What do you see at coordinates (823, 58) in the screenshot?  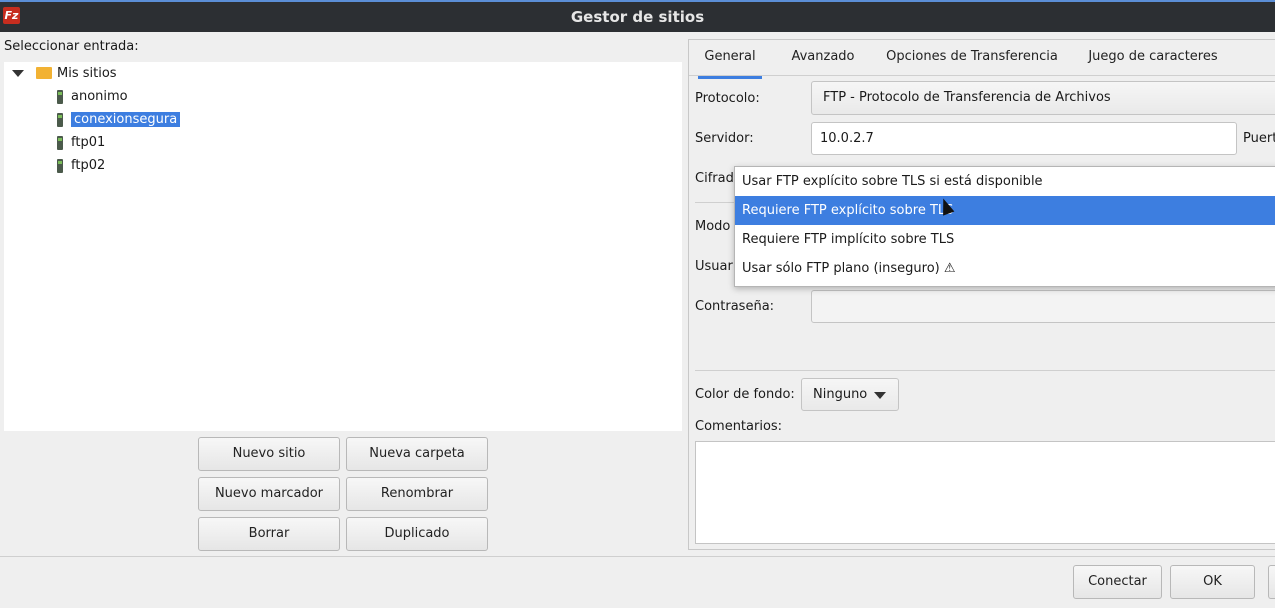 I see `tab-advanced: Avanzado` at bounding box center [823, 58].